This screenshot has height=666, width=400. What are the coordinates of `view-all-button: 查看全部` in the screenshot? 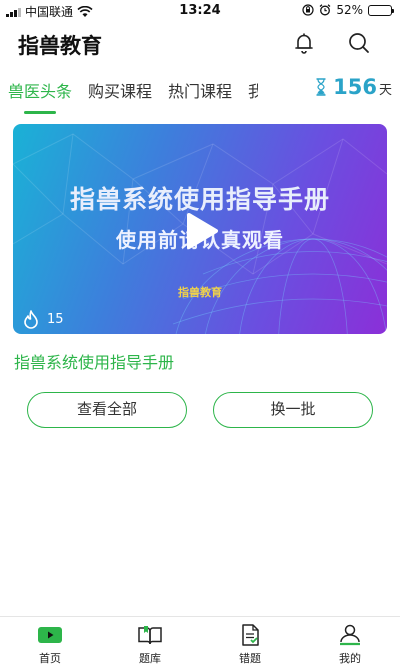 It's located at (107, 410).